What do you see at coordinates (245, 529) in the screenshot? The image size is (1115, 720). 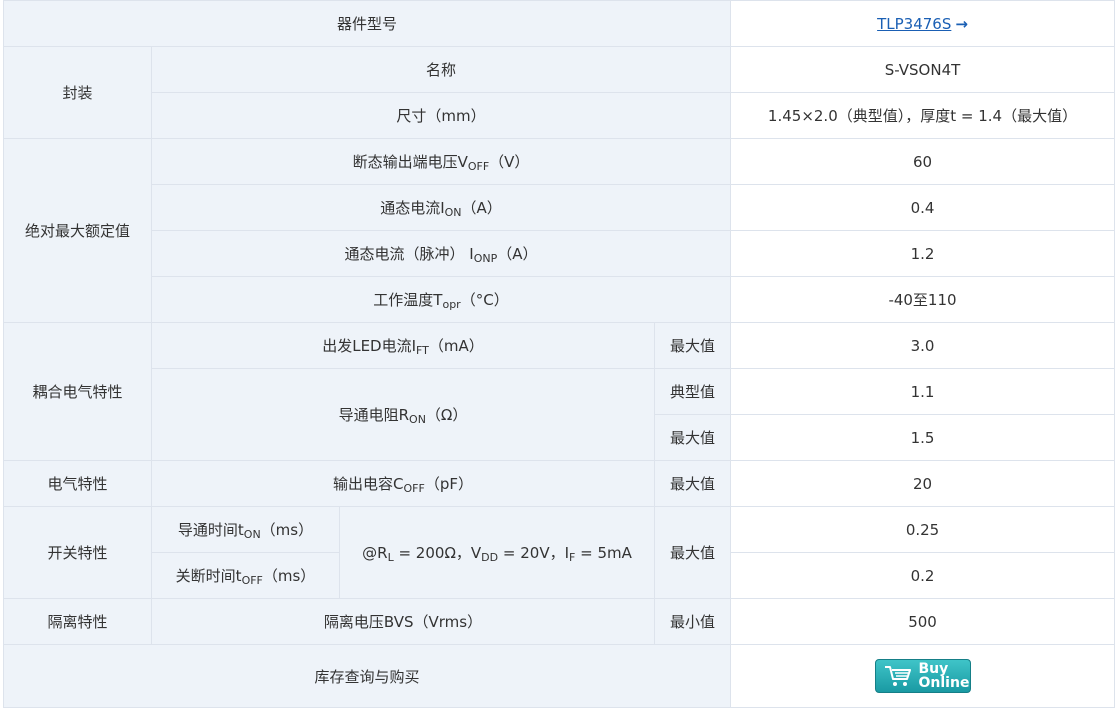 I see `ton-label: 导通时间tON（ms）` at bounding box center [245, 529].